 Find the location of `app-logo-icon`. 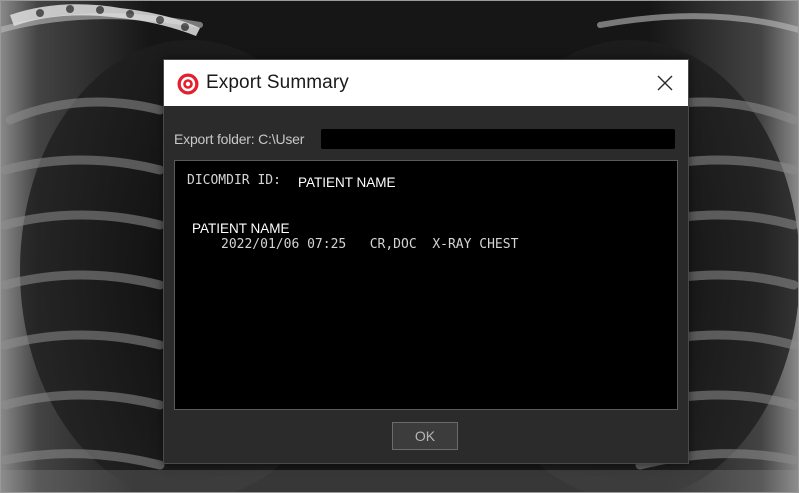

app-logo-icon is located at coordinates (188, 84).